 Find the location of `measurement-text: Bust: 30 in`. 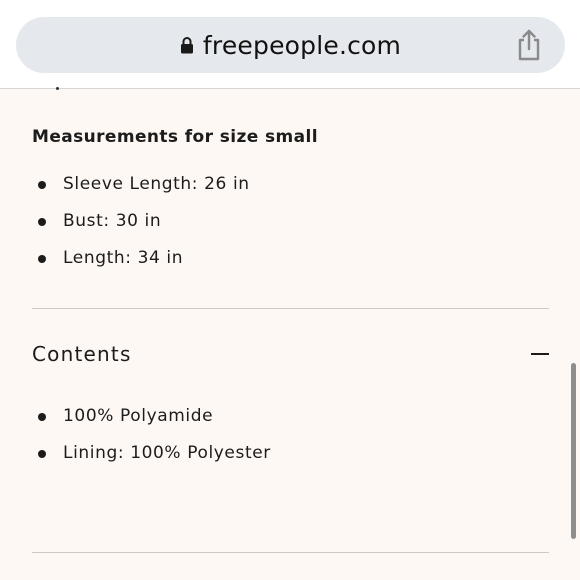

measurement-text: Bust: 30 in is located at coordinates (112, 221).